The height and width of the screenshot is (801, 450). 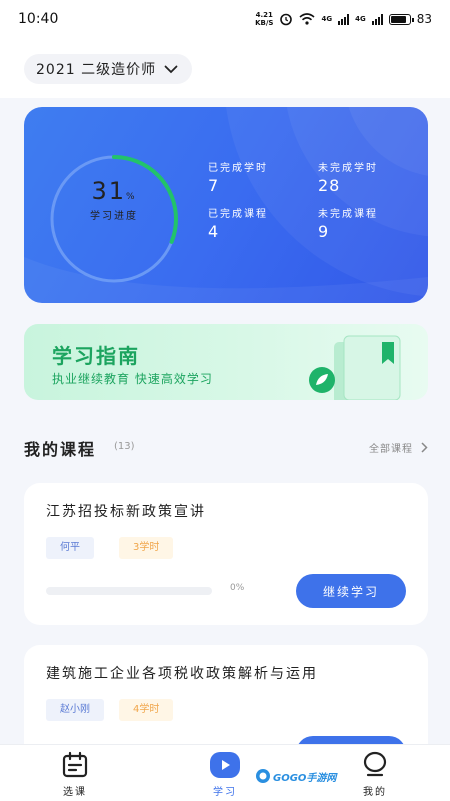 I want to click on signal-icon, so click(x=344, y=19).